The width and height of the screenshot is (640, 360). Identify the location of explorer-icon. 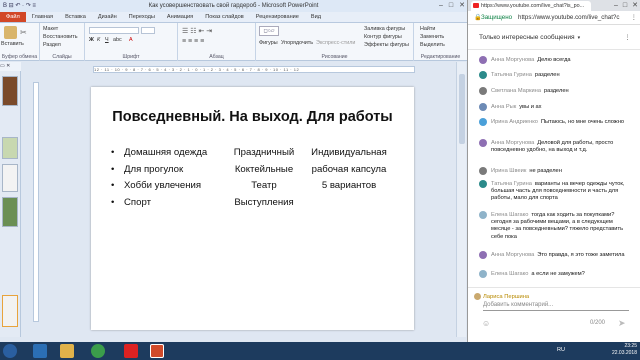
(67, 351).